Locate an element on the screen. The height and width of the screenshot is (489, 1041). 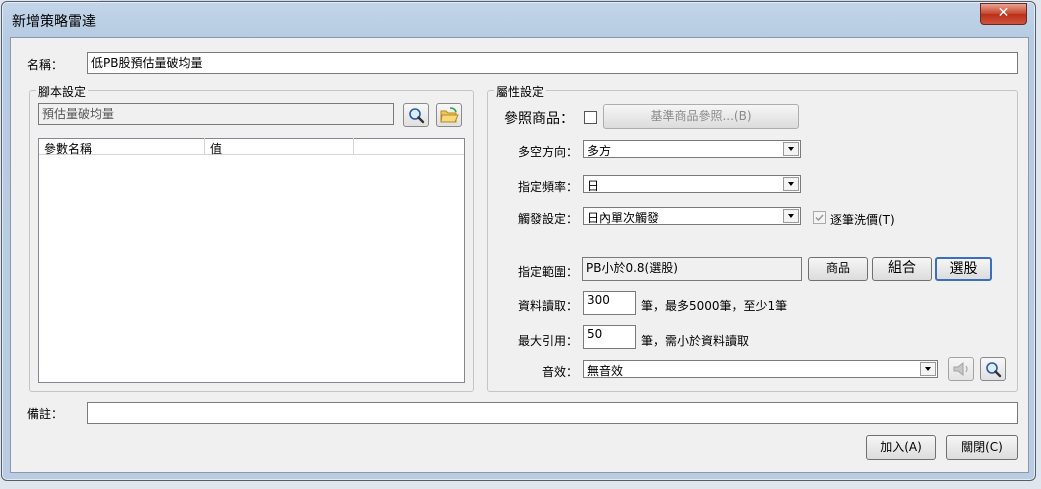
trigger-select: 日內單次觸發 is located at coordinates (692, 216).